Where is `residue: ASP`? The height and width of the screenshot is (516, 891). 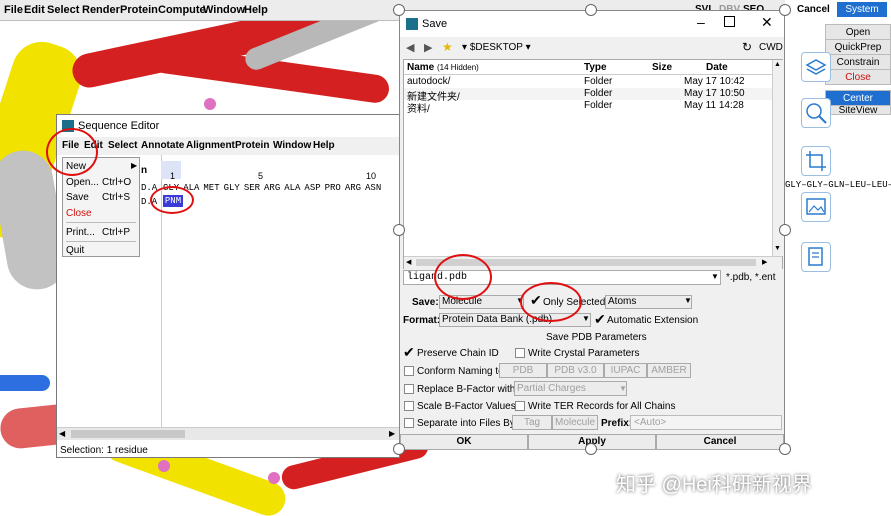 residue: ASP is located at coordinates (312, 188).